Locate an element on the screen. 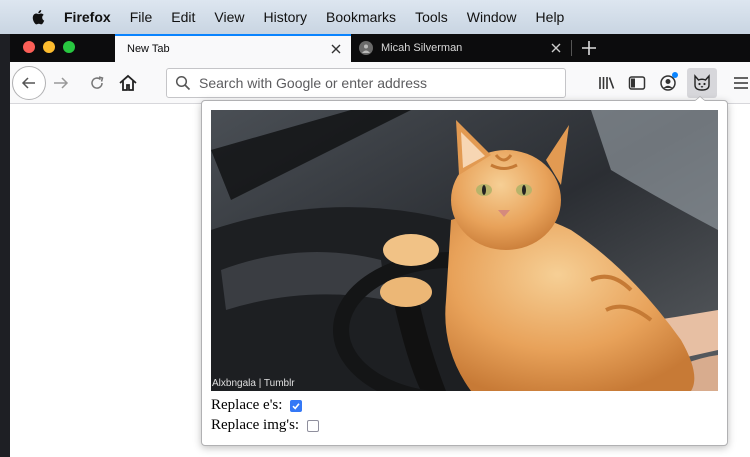  image-caption: Alxbngala | Tumblr is located at coordinates (253, 383).